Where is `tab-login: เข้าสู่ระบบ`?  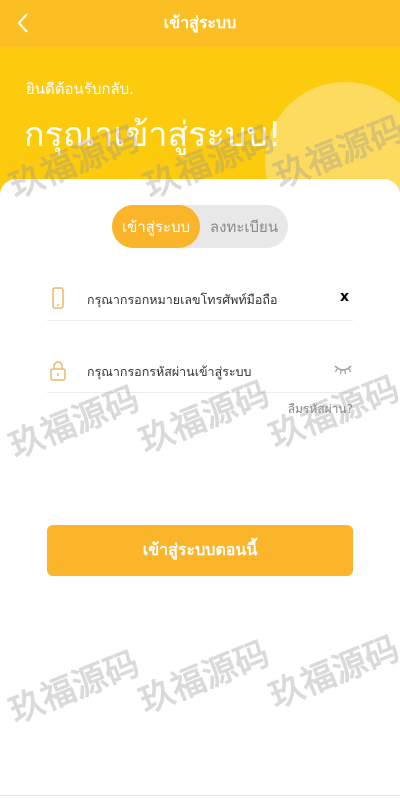
tab-login: เข้าสู่ระบบ is located at coordinates (156, 226).